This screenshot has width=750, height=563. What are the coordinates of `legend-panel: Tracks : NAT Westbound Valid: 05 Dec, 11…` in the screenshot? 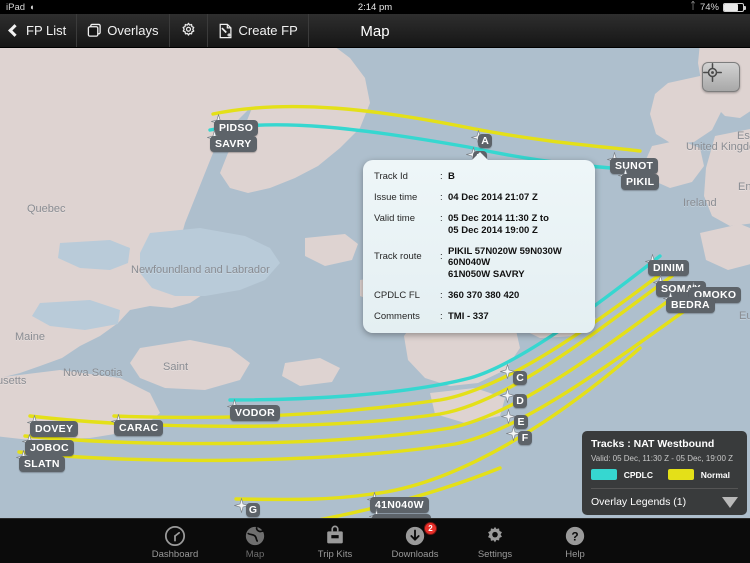 It's located at (664, 473).